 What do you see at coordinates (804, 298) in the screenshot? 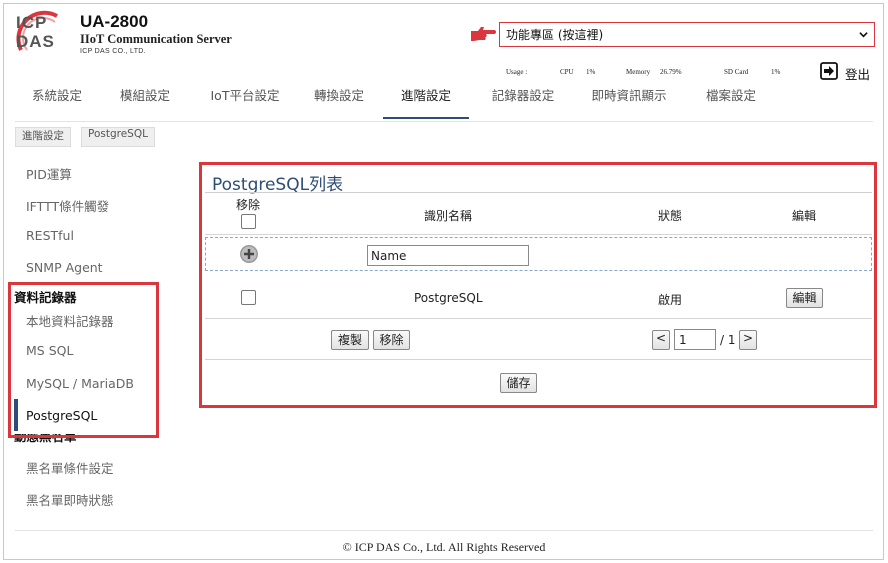
I see `row-edit-button: 編輯` at bounding box center [804, 298].